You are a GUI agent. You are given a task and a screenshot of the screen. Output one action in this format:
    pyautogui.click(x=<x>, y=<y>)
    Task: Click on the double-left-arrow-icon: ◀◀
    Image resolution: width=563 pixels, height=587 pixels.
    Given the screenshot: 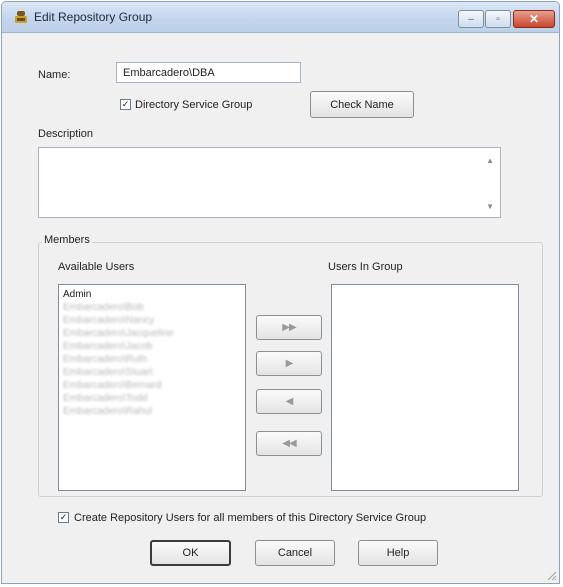 What is the action you would take?
    pyautogui.click(x=289, y=443)
    